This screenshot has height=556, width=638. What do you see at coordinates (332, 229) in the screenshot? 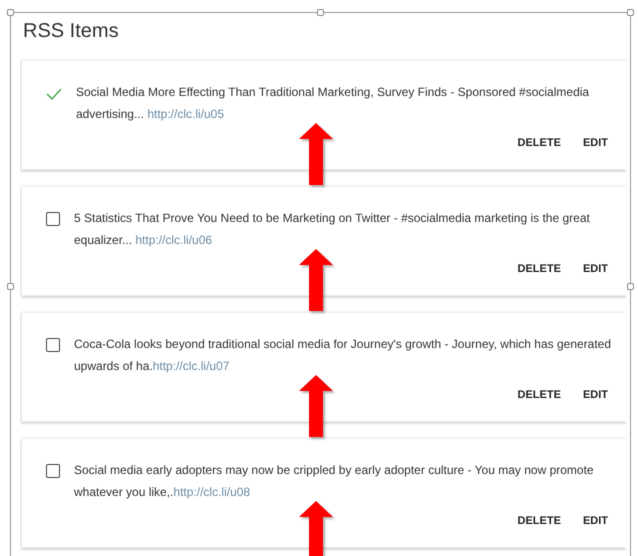
I see `item-text: 5 Statistics That Prove You Need to be Marketing on Twitter - #socialmedia marketing is the great equalizer... http://clc.li/u06` at bounding box center [332, 229].